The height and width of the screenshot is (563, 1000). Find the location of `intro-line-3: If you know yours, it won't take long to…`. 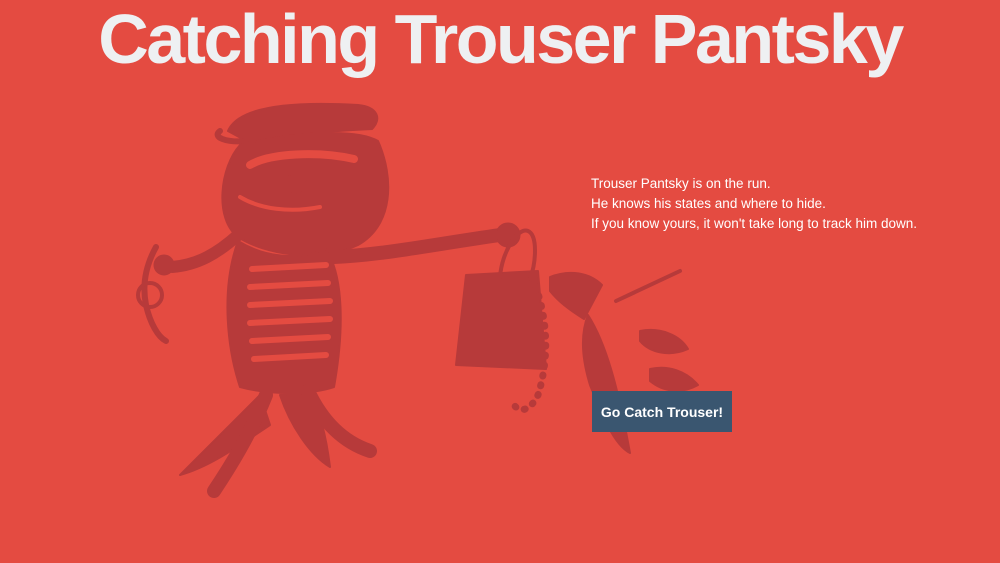

intro-line-3: If you know yours, it won't take long to… is located at coordinates (754, 223).